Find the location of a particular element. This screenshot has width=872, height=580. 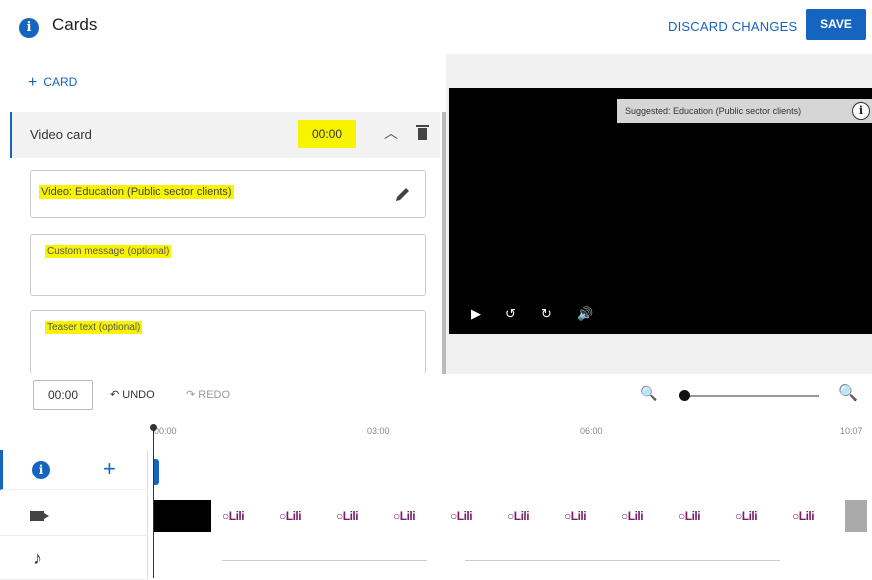

redo-label: REDO is located at coordinates (214, 395).